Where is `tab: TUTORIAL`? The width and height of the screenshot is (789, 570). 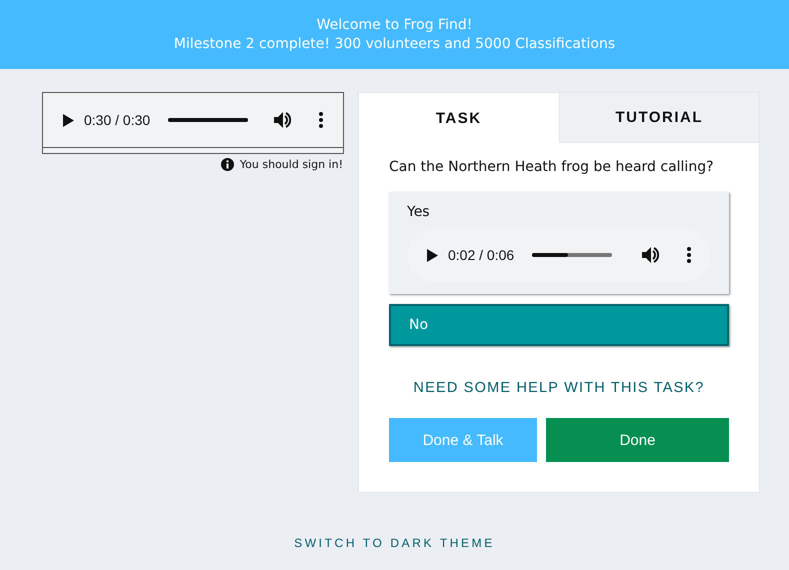 tab: TUTORIAL is located at coordinates (658, 118).